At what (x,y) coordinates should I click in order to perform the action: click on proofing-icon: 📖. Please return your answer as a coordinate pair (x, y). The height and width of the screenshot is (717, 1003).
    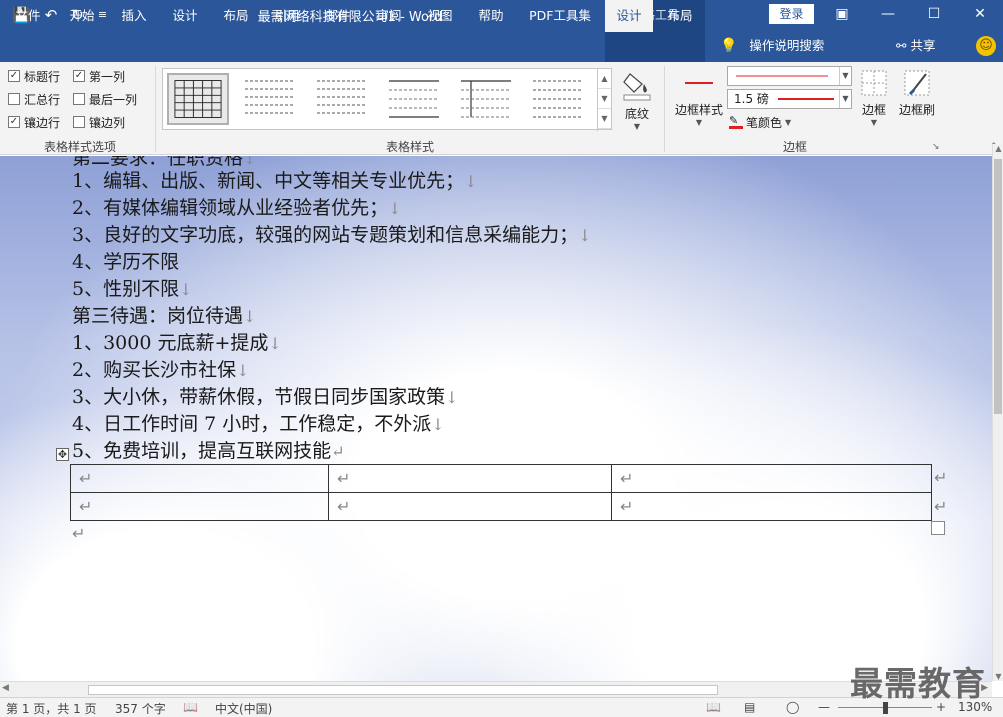
    Looking at the image, I should click on (190, 707).